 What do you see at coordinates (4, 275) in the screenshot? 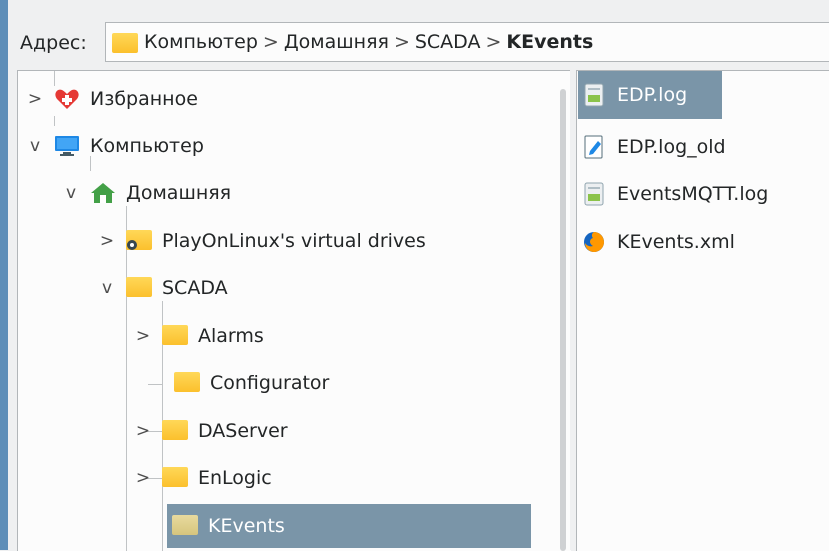
I see `window-left-edge` at bounding box center [4, 275].